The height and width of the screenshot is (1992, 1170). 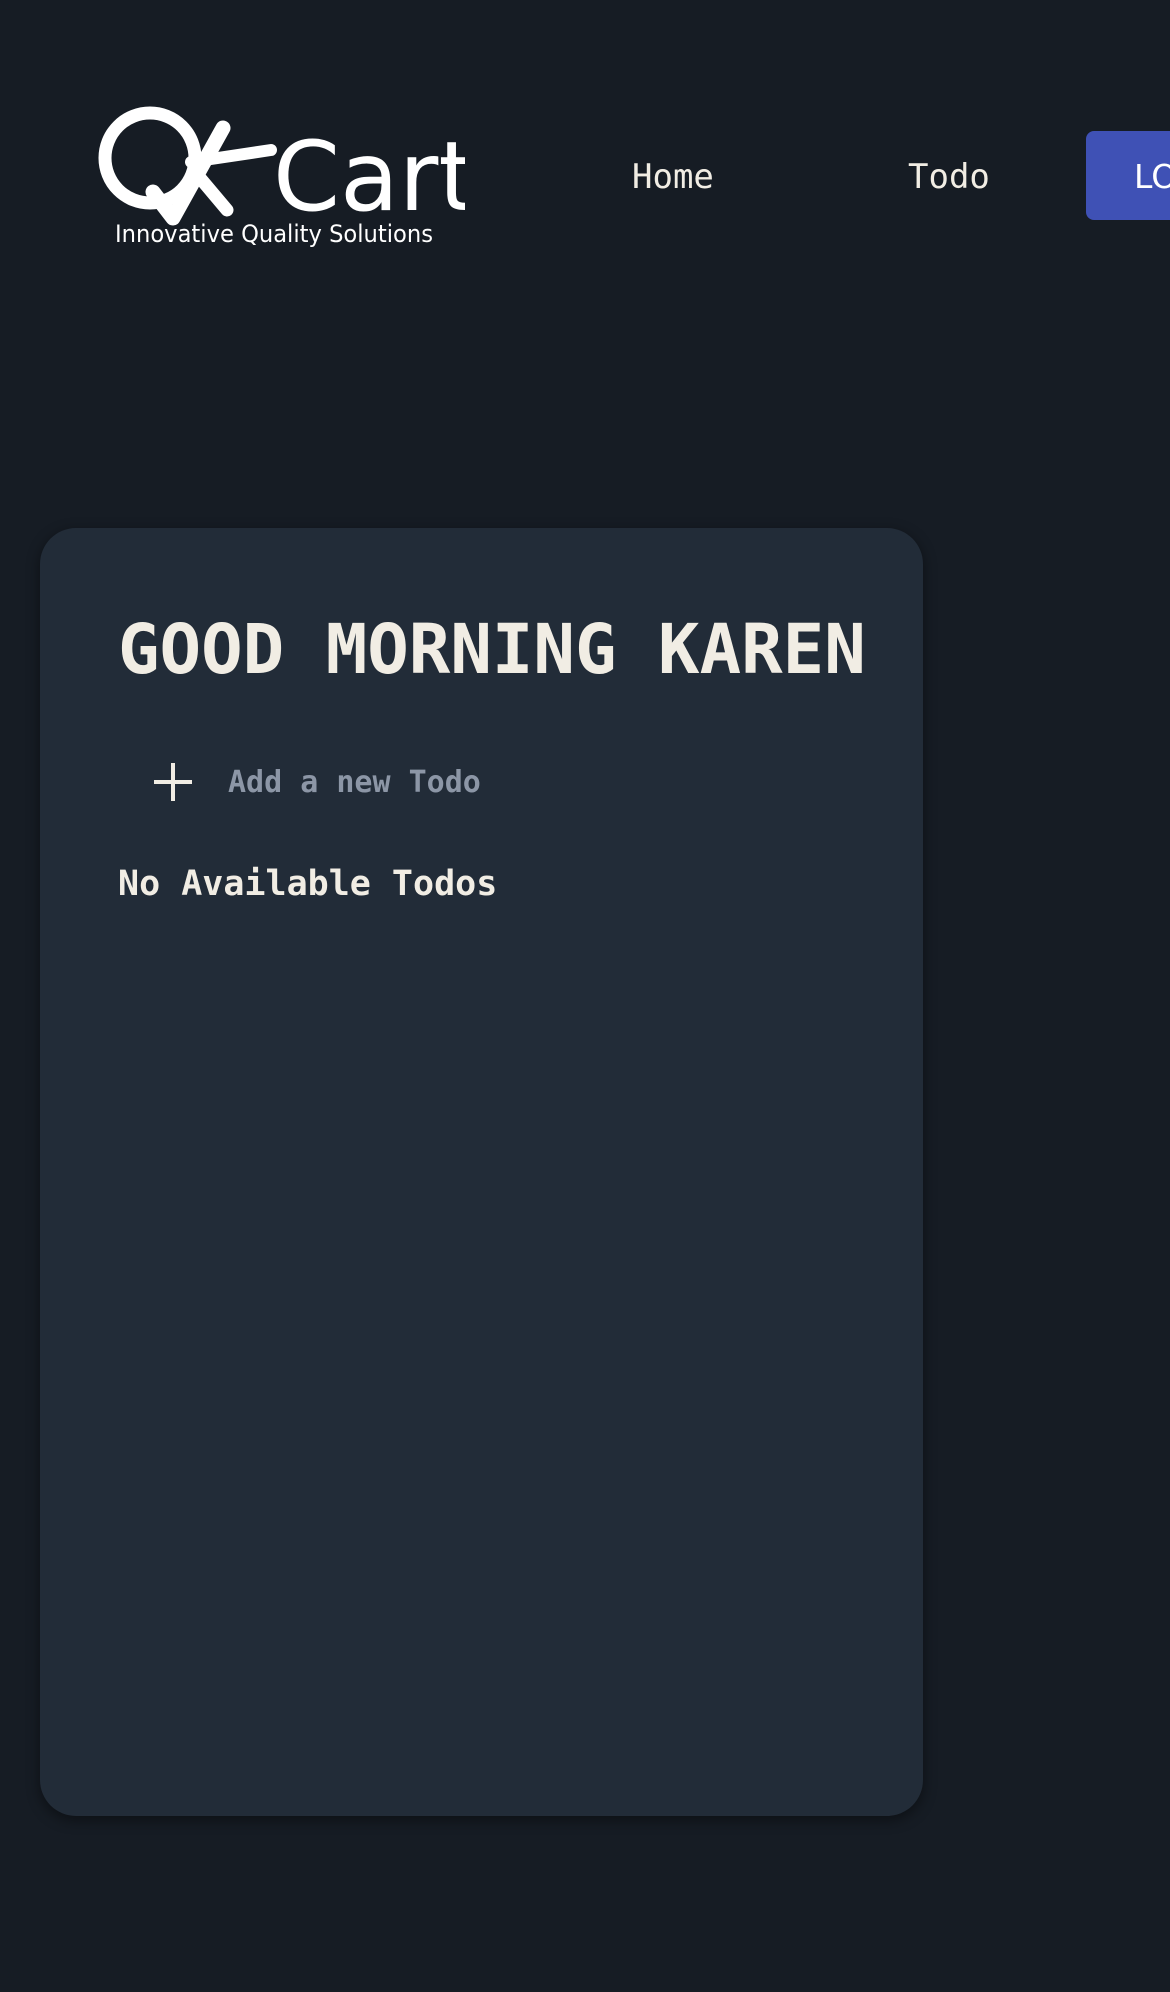 What do you see at coordinates (308, 884) in the screenshot?
I see `empty-todos-message: No Available Todos` at bounding box center [308, 884].